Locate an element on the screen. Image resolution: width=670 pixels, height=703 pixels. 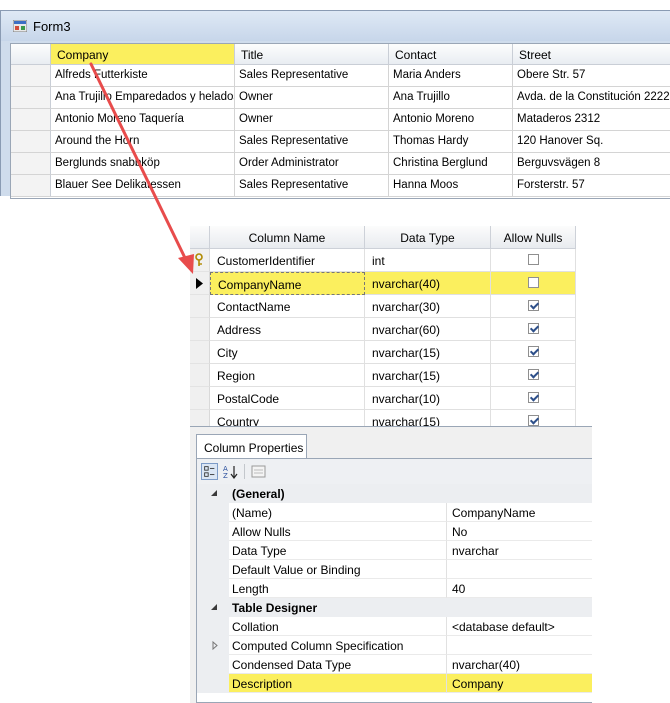
designer-row: ContactName nvarchar(30) is located at coordinates (383, 306).